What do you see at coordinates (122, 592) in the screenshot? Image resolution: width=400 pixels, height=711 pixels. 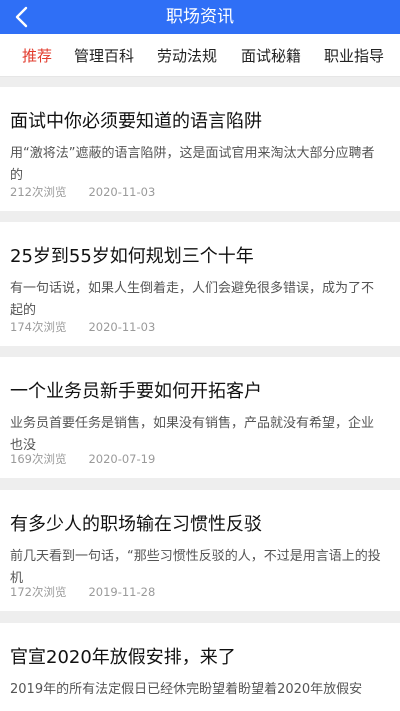 I see `publish-date: 2019-11-28` at bounding box center [122, 592].